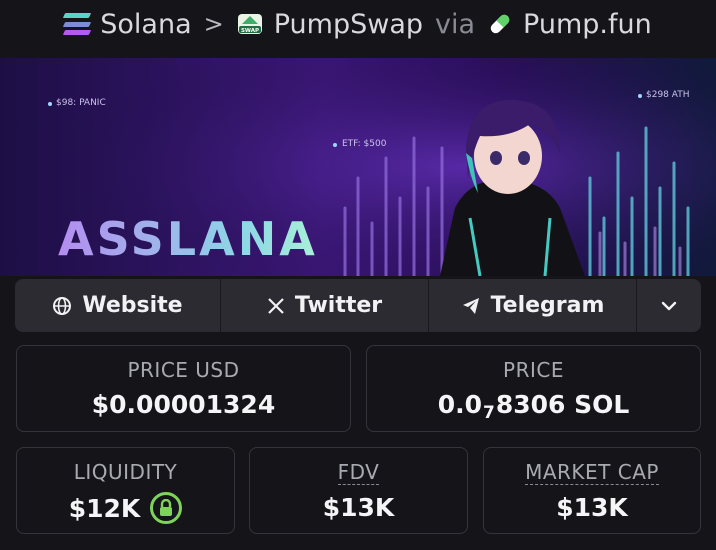  Describe the element at coordinates (533, 370) in the screenshot. I see `price-sol-label: PRICE` at that location.